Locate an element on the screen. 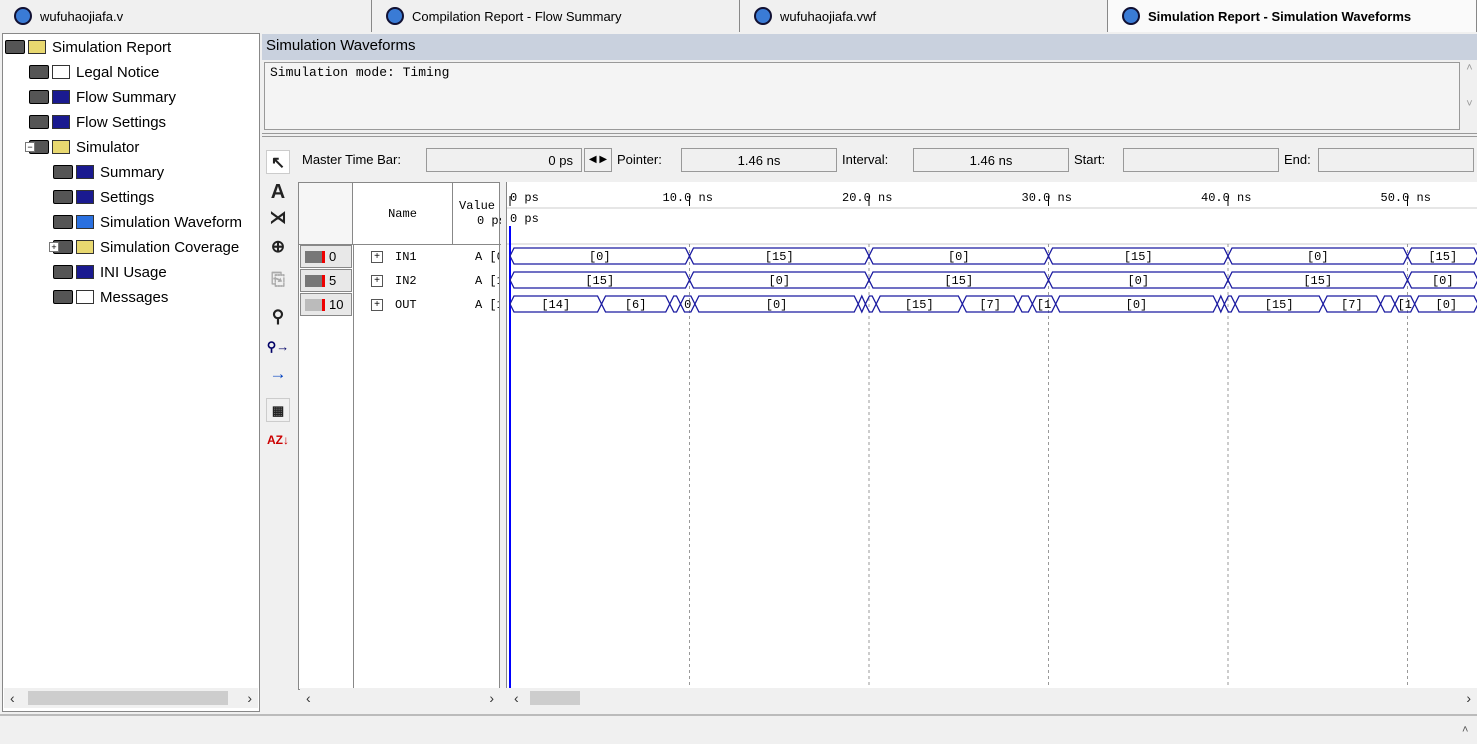  tree-item: Simulation Coverage is located at coordinates (146, 247).